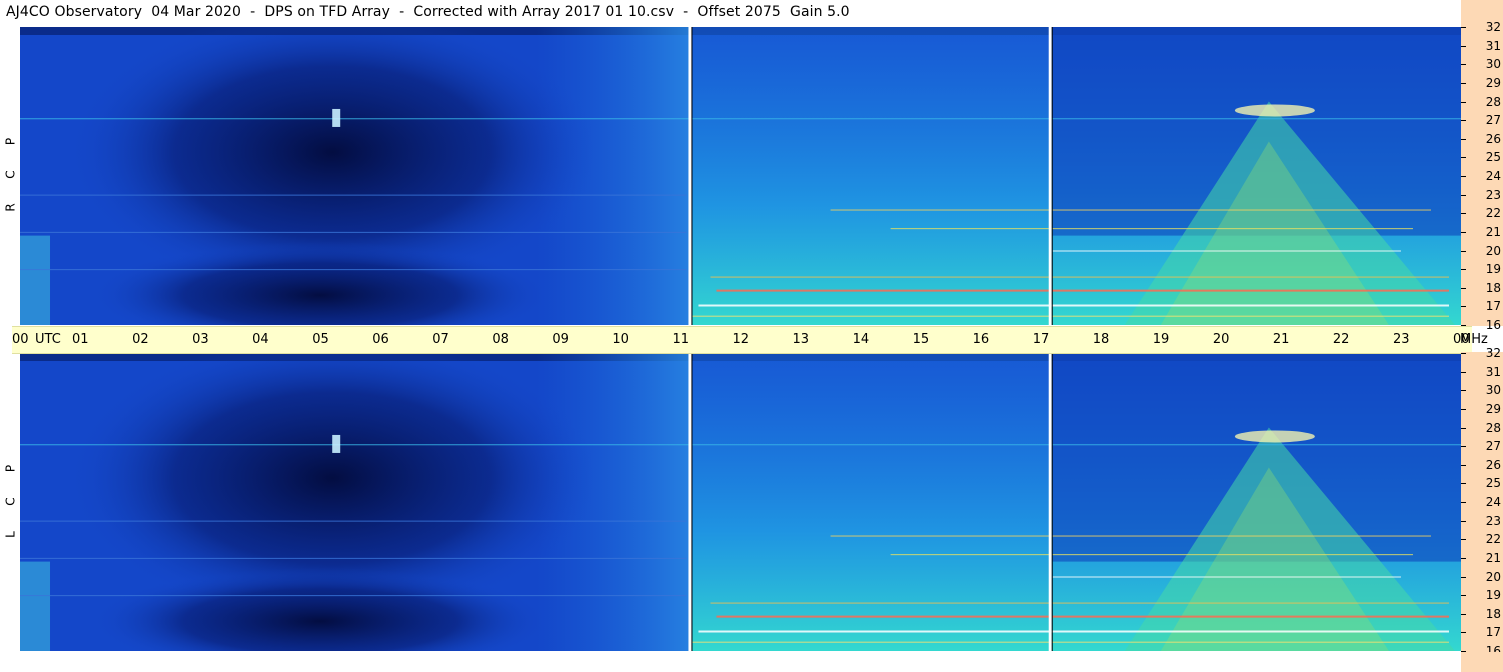  What do you see at coordinates (20, 339) in the screenshot?
I see `time-tick-label: 00` at bounding box center [20, 339].